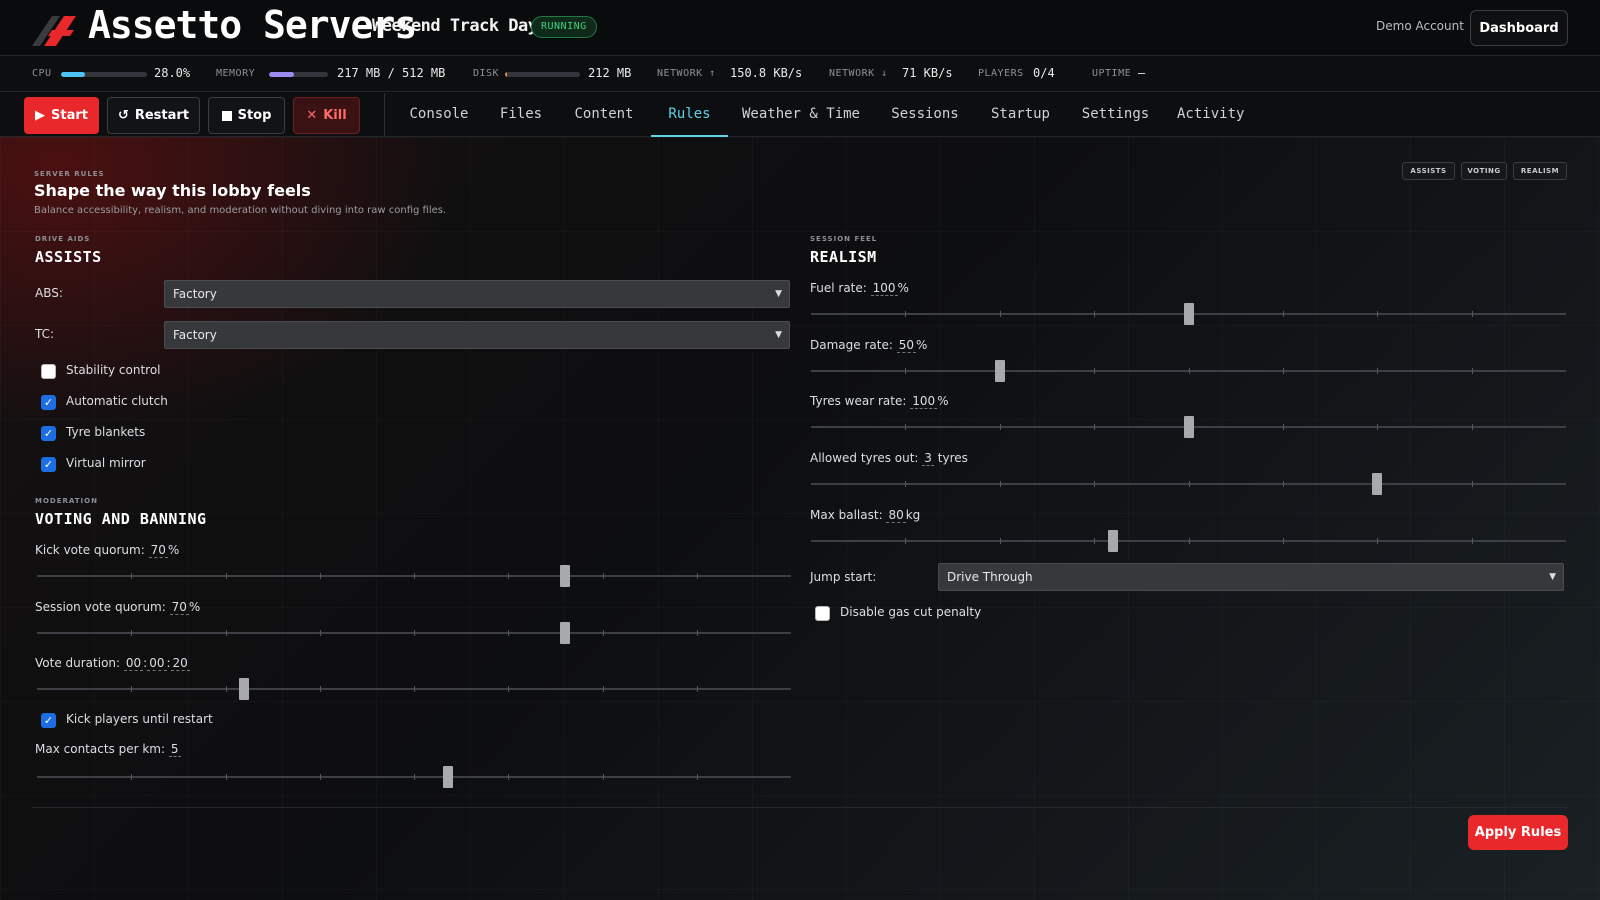 The width and height of the screenshot is (1600, 900). What do you see at coordinates (68, 257) in the screenshot?
I see `assists-title: ASSISTS` at bounding box center [68, 257].